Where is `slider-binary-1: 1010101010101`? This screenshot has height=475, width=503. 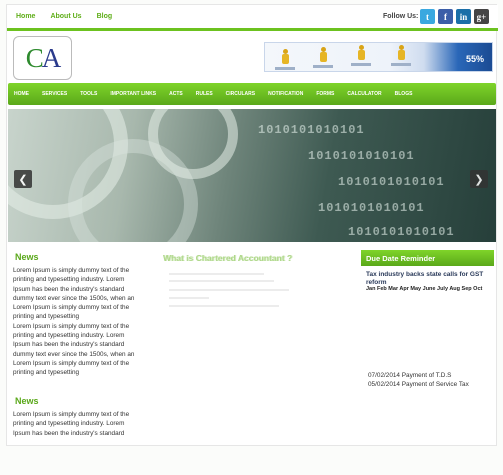 slider-binary-1: 1010101010101 is located at coordinates (311, 130).